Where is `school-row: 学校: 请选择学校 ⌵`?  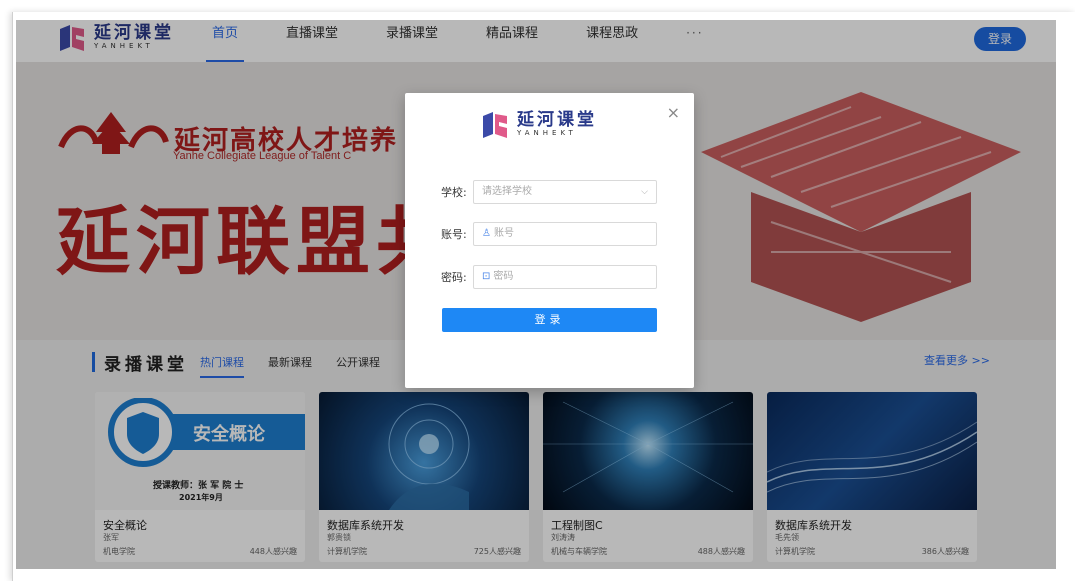
school-row: 学校: 请选择学校 ⌵ is located at coordinates (549, 192).